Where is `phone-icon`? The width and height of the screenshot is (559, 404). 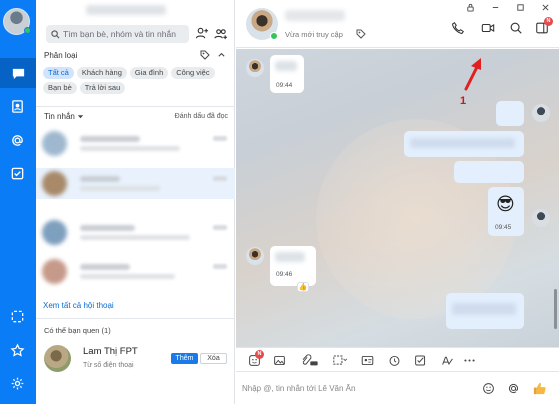 phone-icon is located at coordinates (457, 27).